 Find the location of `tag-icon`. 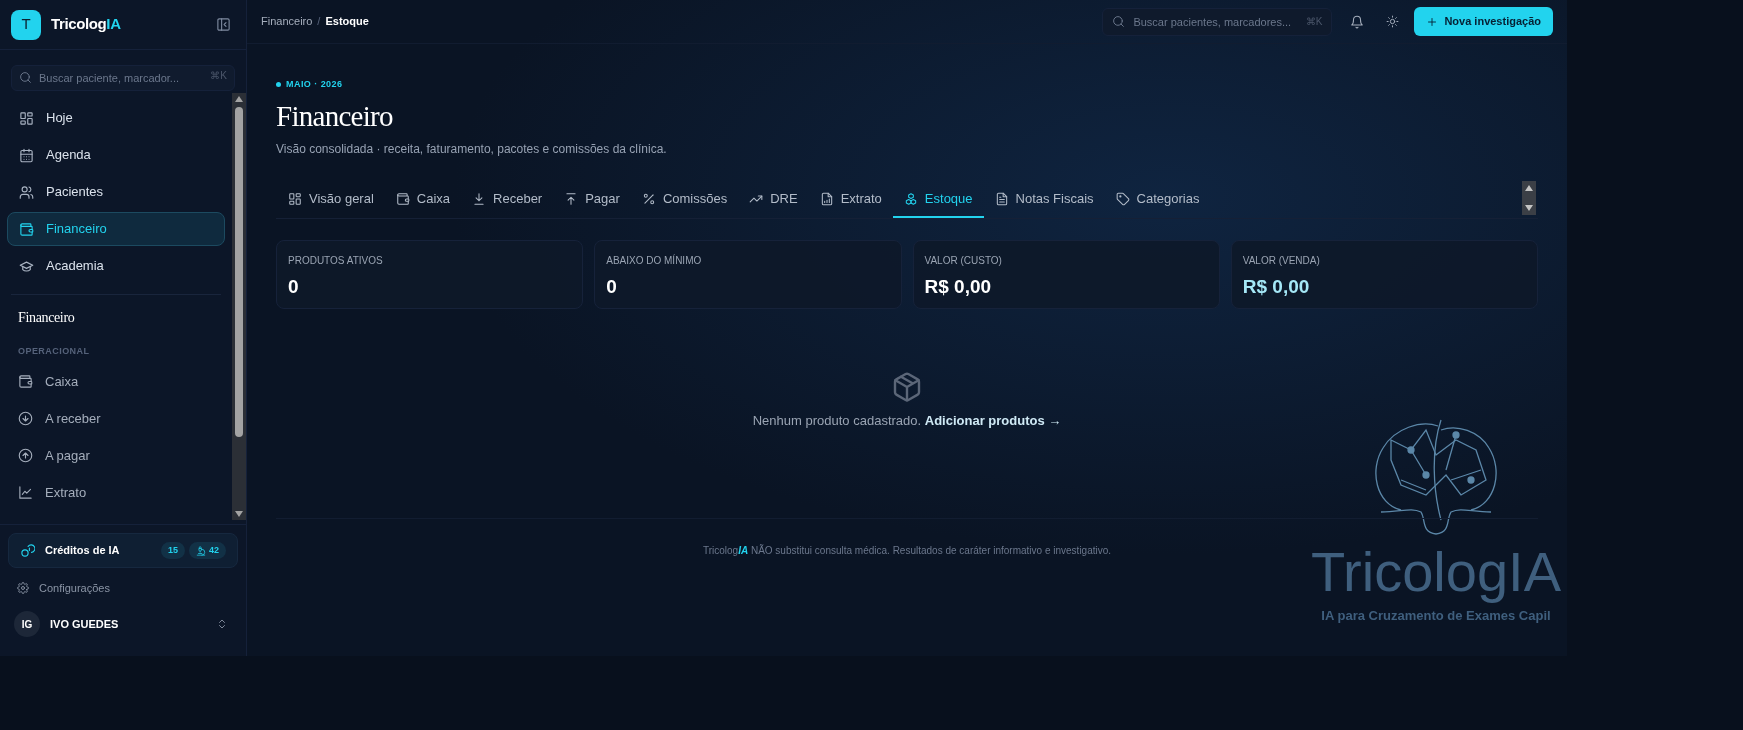

tag-icon is located at coordinates (1122, 198).